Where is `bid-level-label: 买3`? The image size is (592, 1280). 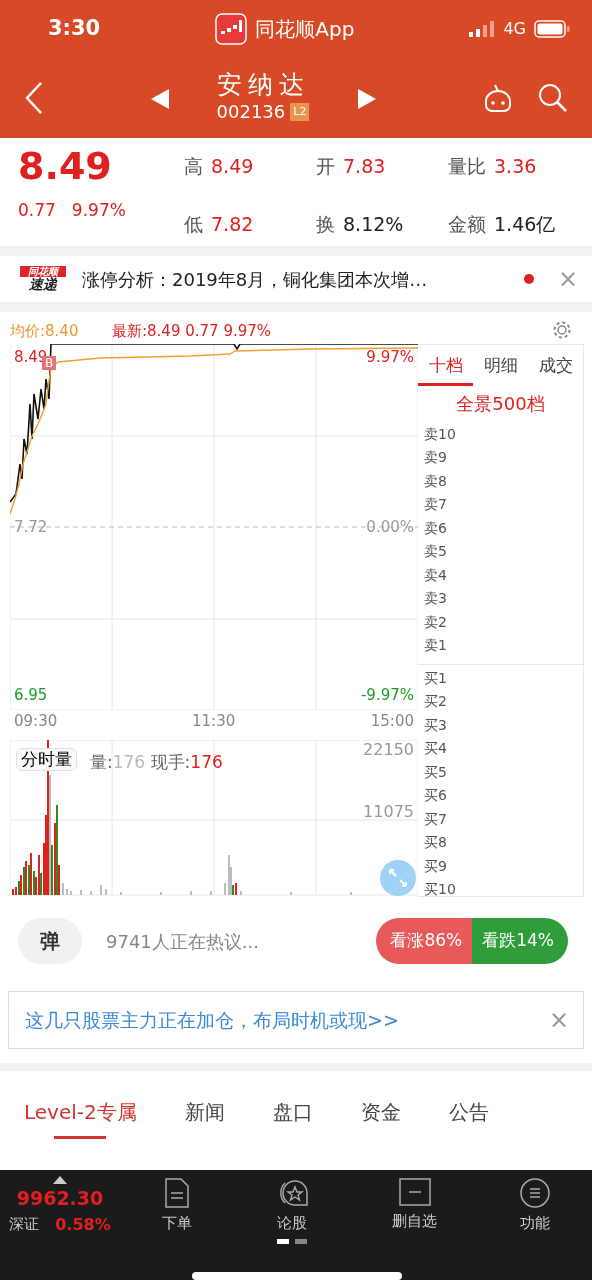 bid-level-label: 买3 is located at coordinates (435, 725).